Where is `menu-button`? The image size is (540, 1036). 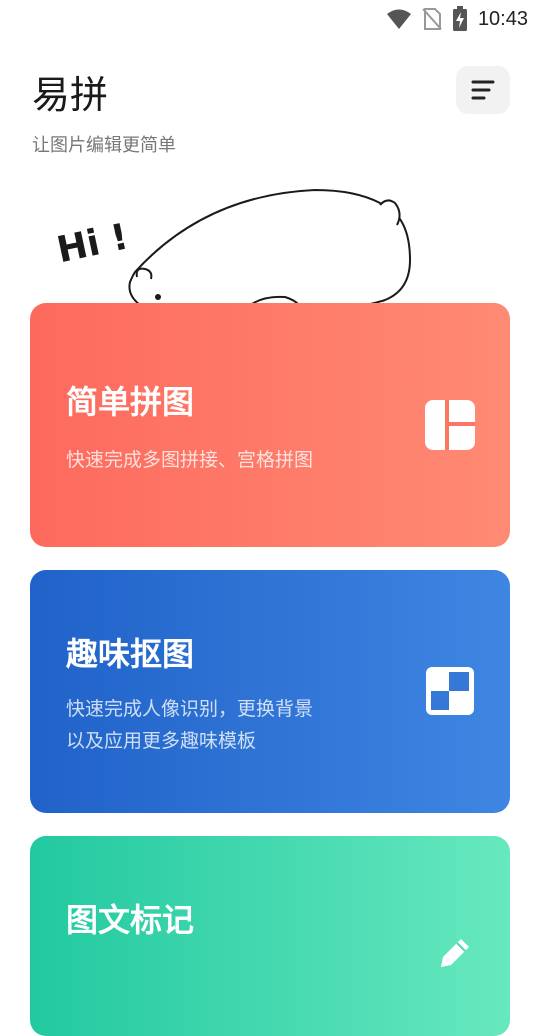
menu-button is located at coordinates (483, 90).